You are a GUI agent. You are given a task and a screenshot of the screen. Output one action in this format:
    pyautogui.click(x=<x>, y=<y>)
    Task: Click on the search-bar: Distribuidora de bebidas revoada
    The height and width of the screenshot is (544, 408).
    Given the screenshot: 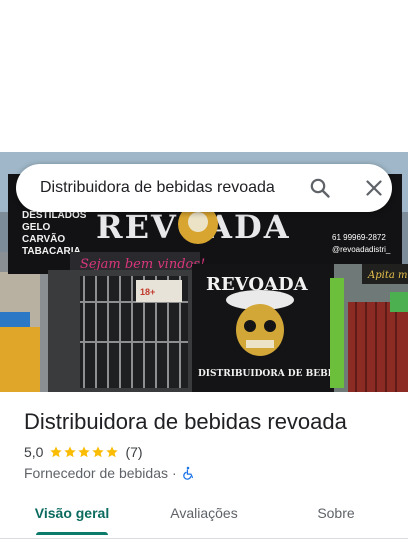 What is the action you would take?
    pyautogui.click(x=204, y=188)
    